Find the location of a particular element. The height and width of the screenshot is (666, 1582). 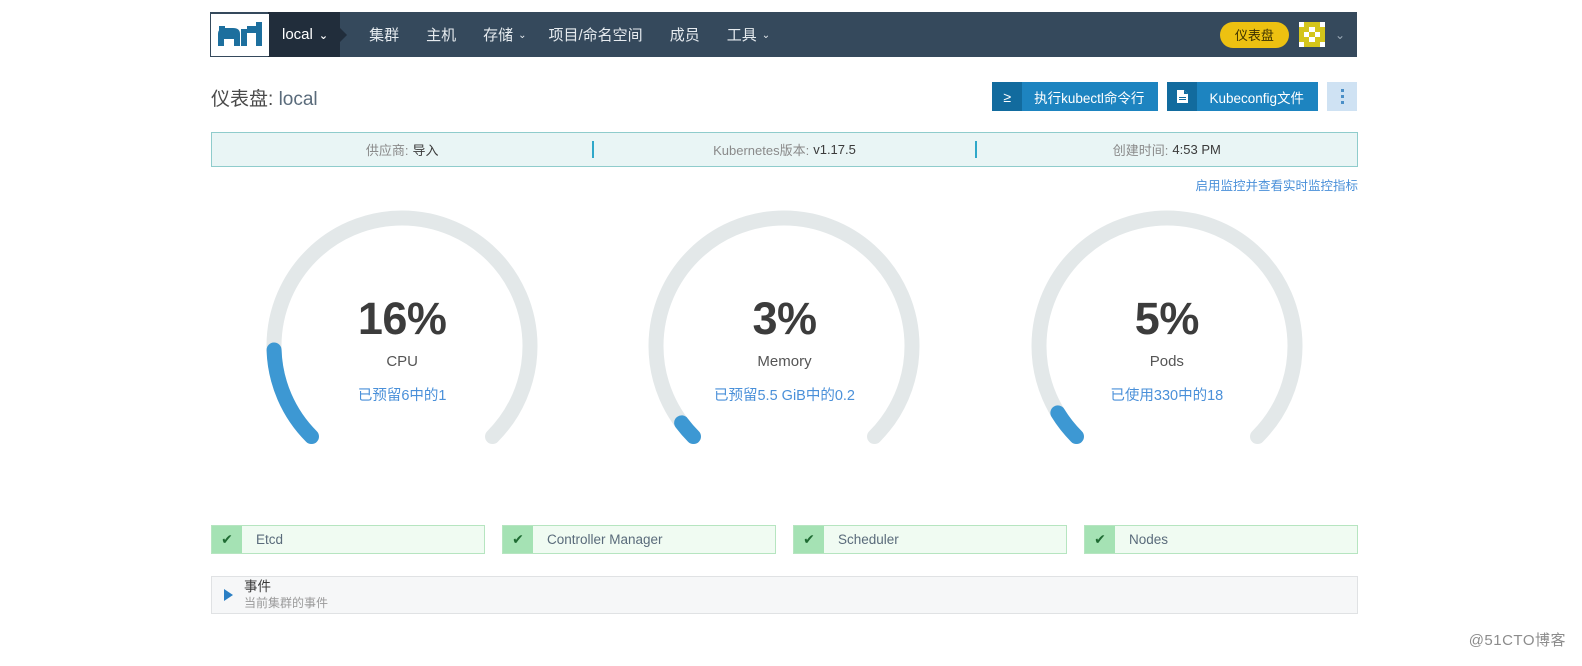

events-subtitle: 当前集群的事件 is located at coordinates (286, 602).